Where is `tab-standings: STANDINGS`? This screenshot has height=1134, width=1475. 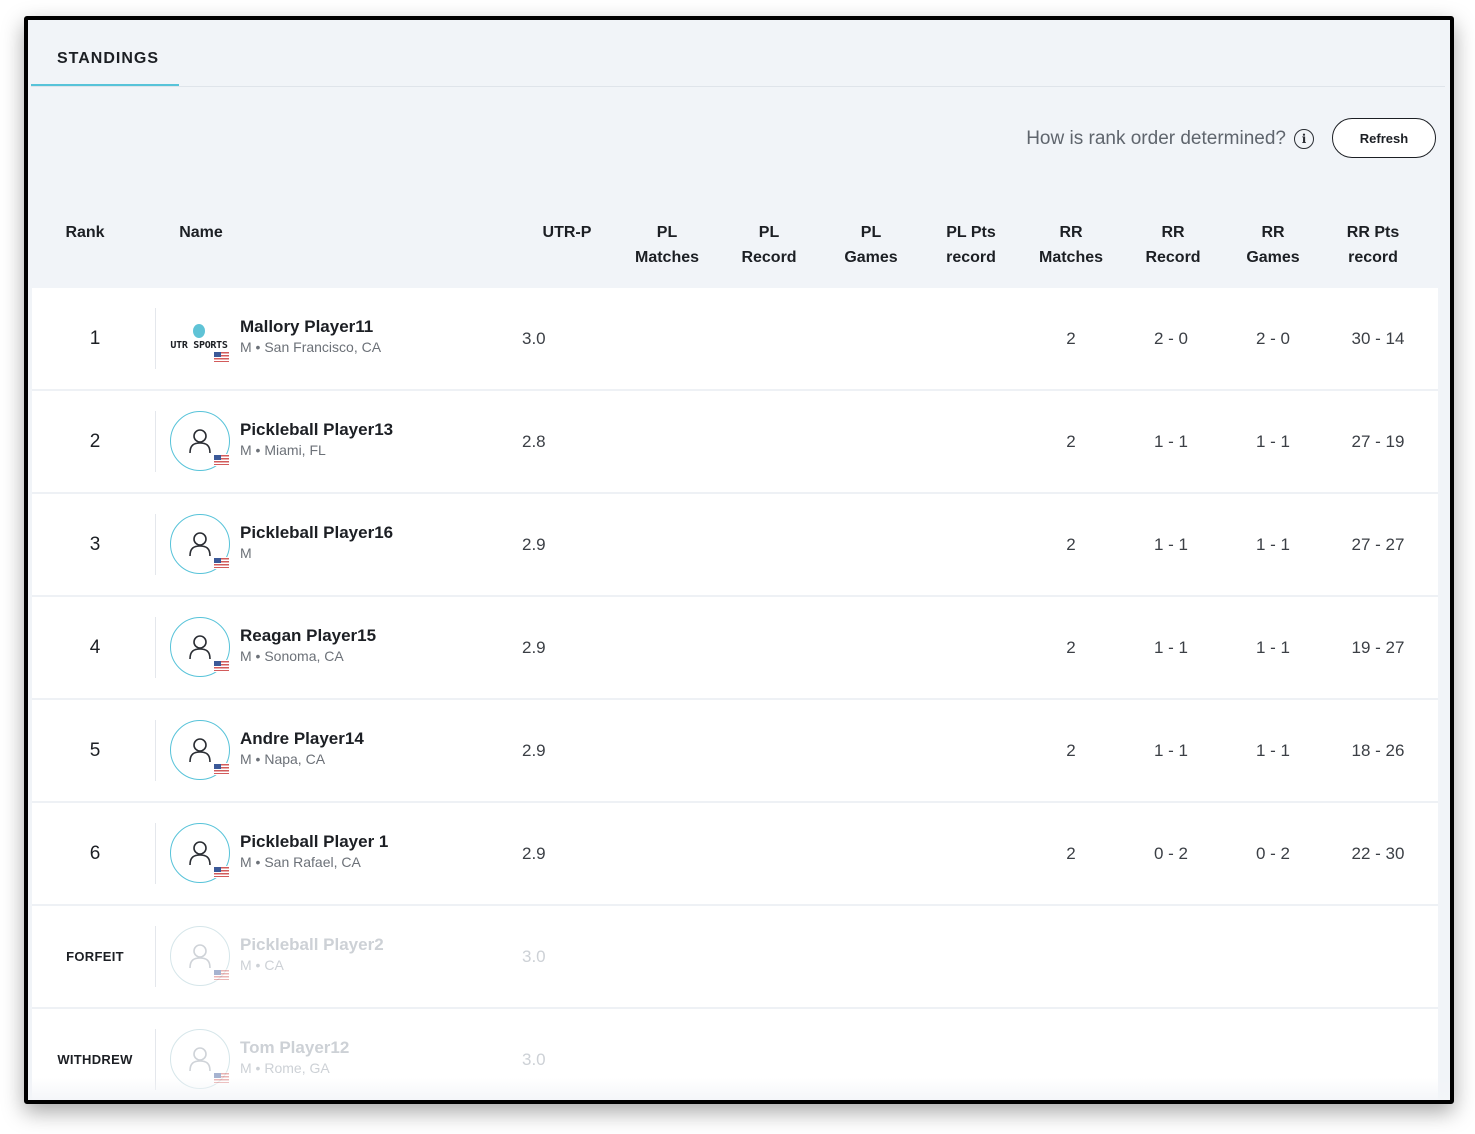
tab-standings: STANDINGS is located at coordinates (108, 59).